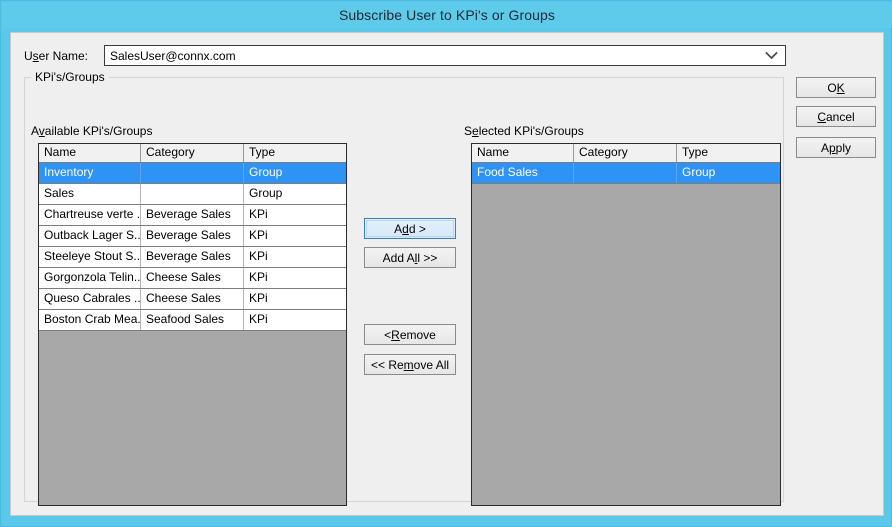  What do you see at coordinates (63, 56) in the screenshot?
I see `user-name-label-post: er Name:` at bounding box center [63, 56].